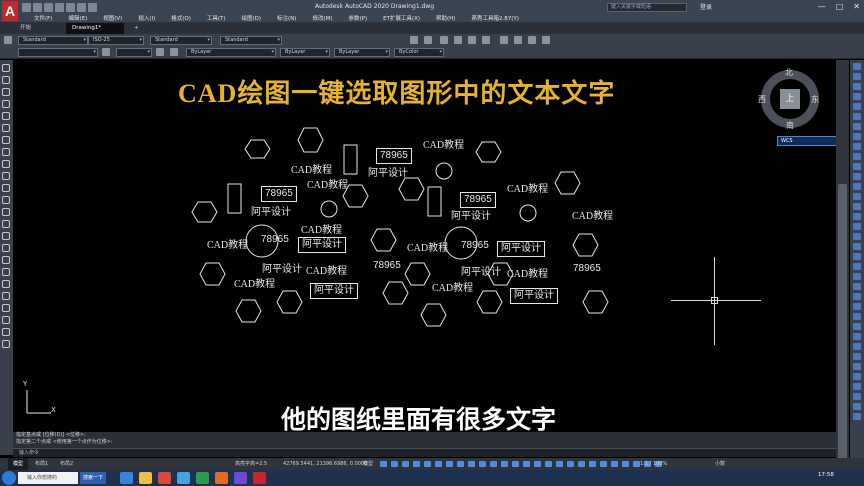 This screenshot has width=864, height=486. Describe the element at coordinates (70, 7) in the screenshot. I see `plot-icon` at that location.